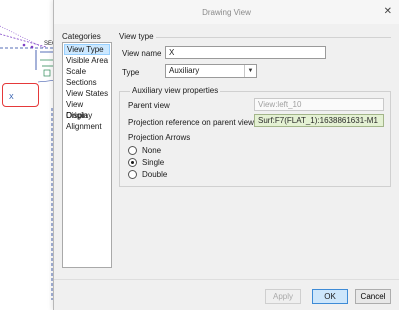  I want to click on category-view-type: View Type, so click(87, 49).